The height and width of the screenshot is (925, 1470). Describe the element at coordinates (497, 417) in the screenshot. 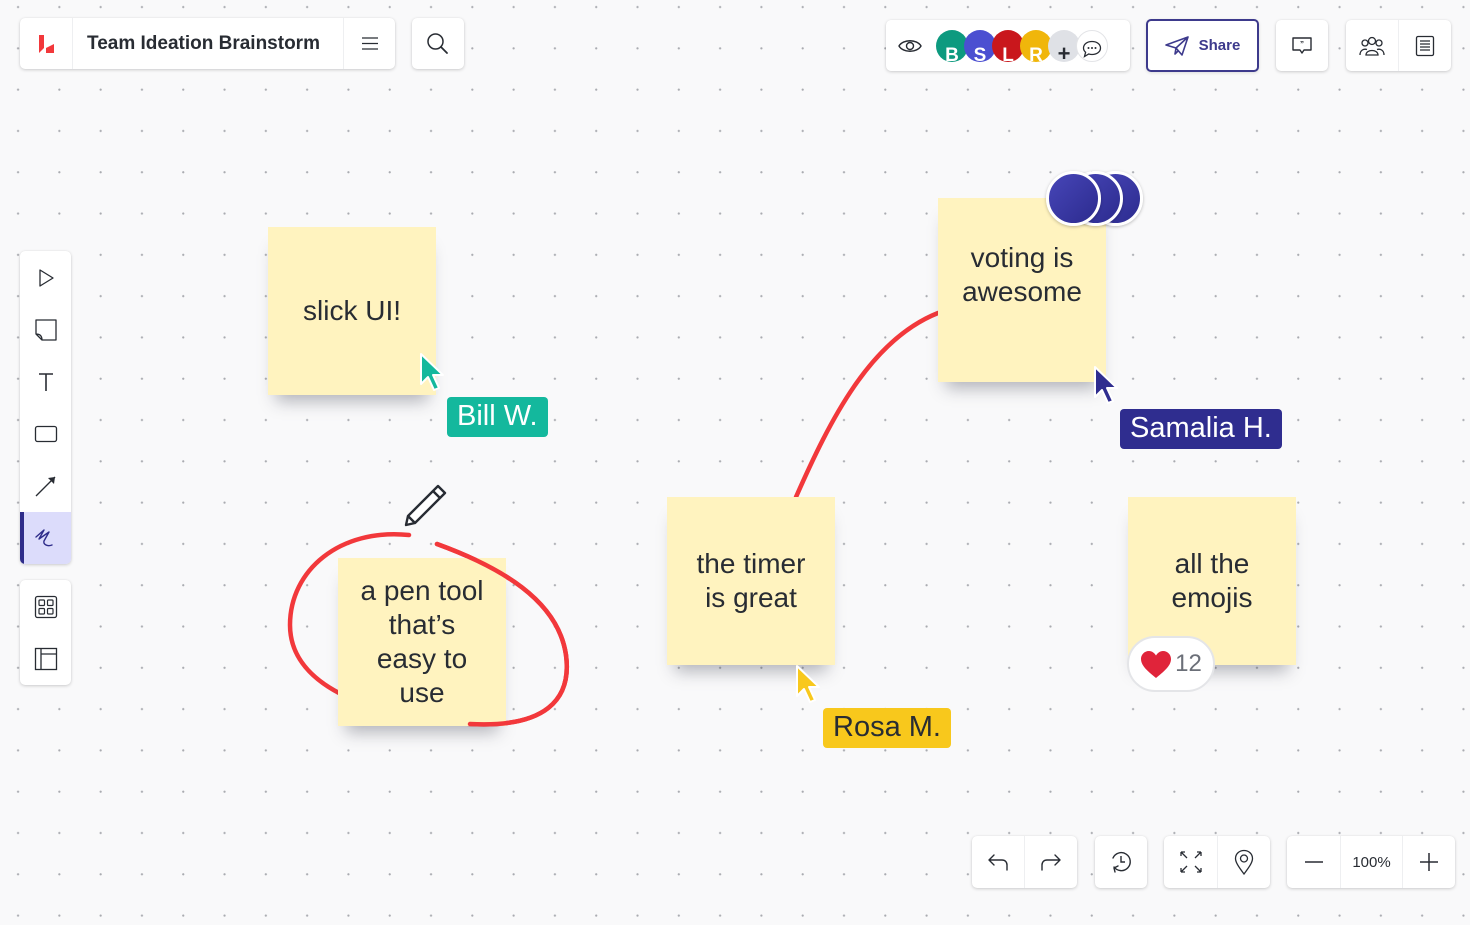

I see `cursor-label: Bill W.` at that location.